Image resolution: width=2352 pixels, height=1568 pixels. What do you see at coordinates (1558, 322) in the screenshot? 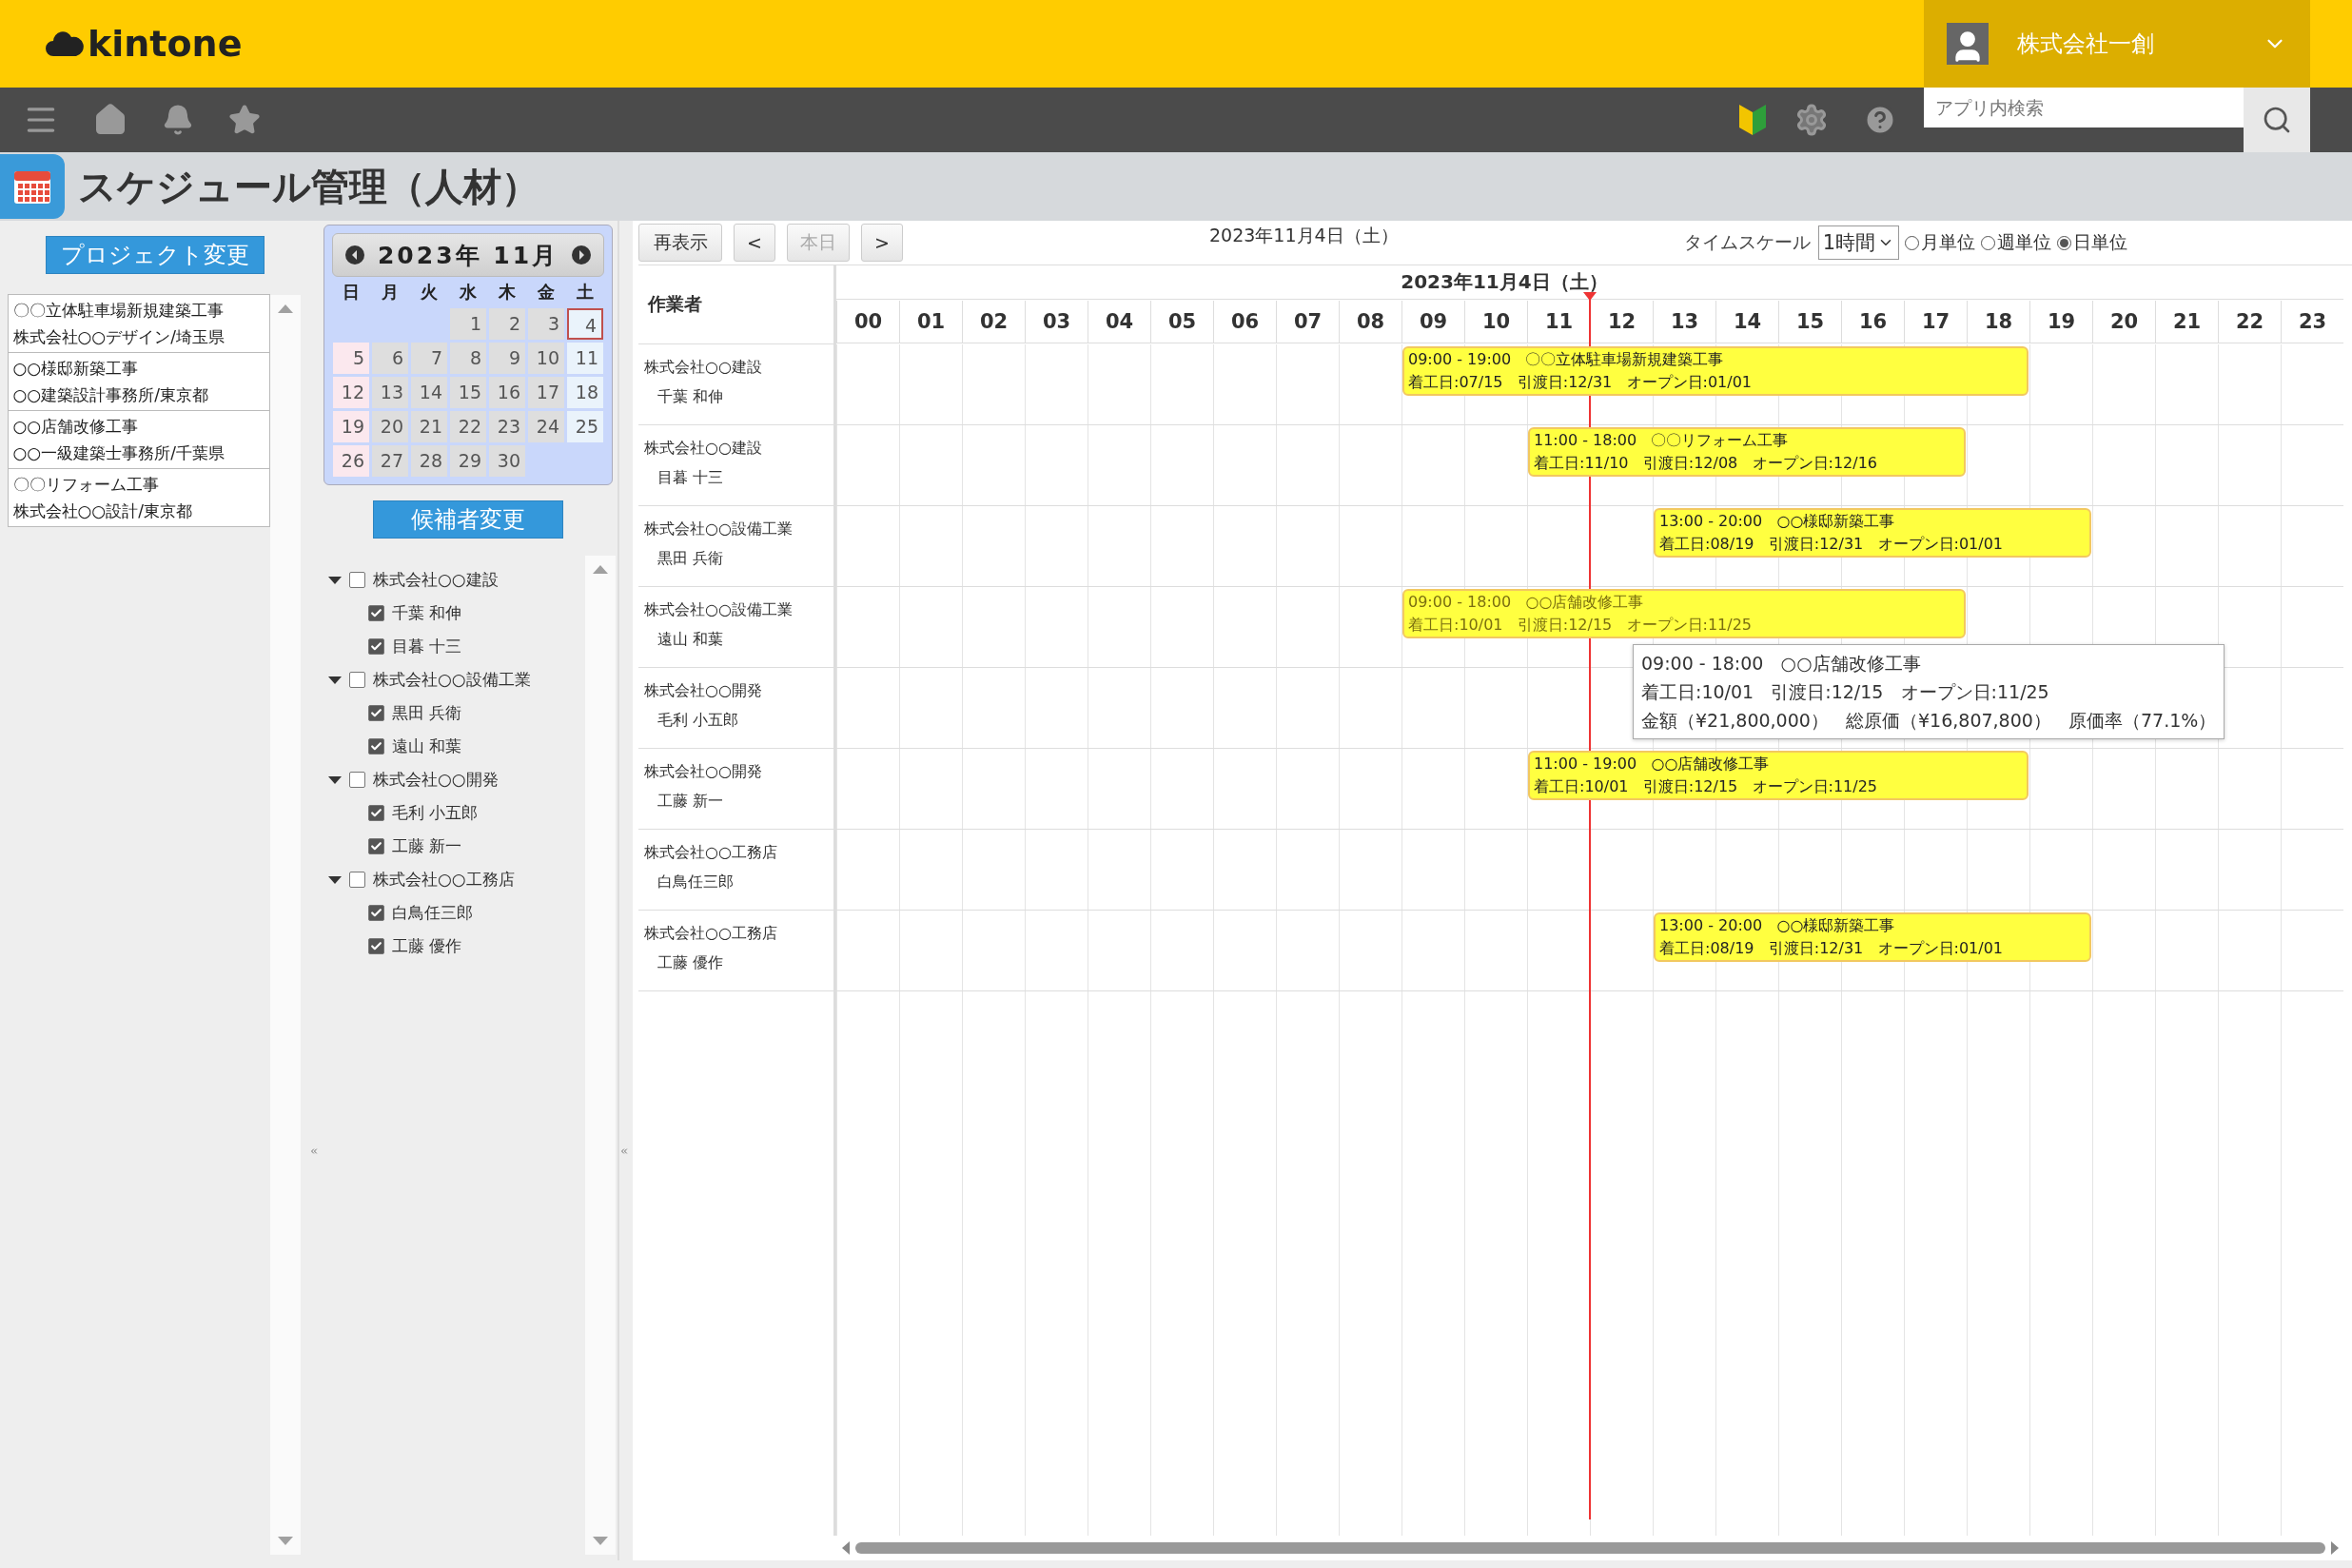
I see `hour-label: 11` at bounding box center [1558, 322].